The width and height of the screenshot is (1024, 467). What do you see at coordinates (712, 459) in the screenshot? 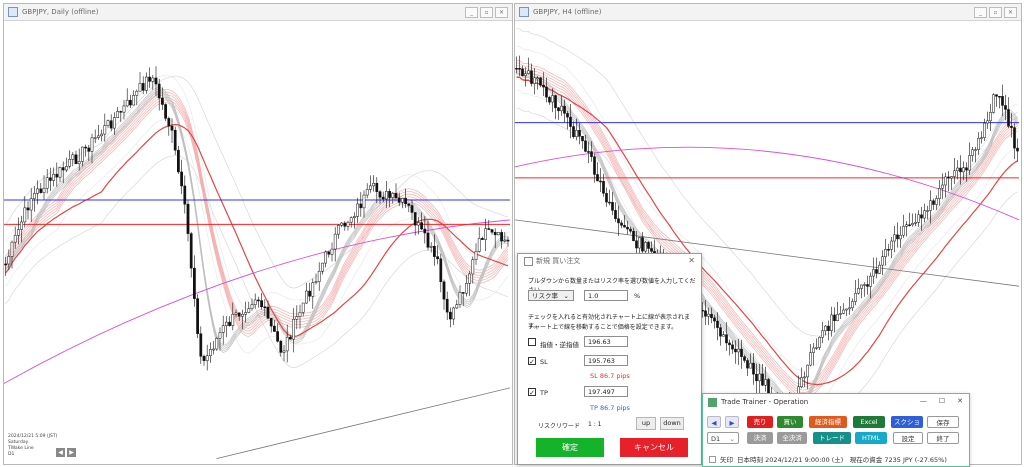
I see `arrow-checkbox` at bounding box center [712, 459].